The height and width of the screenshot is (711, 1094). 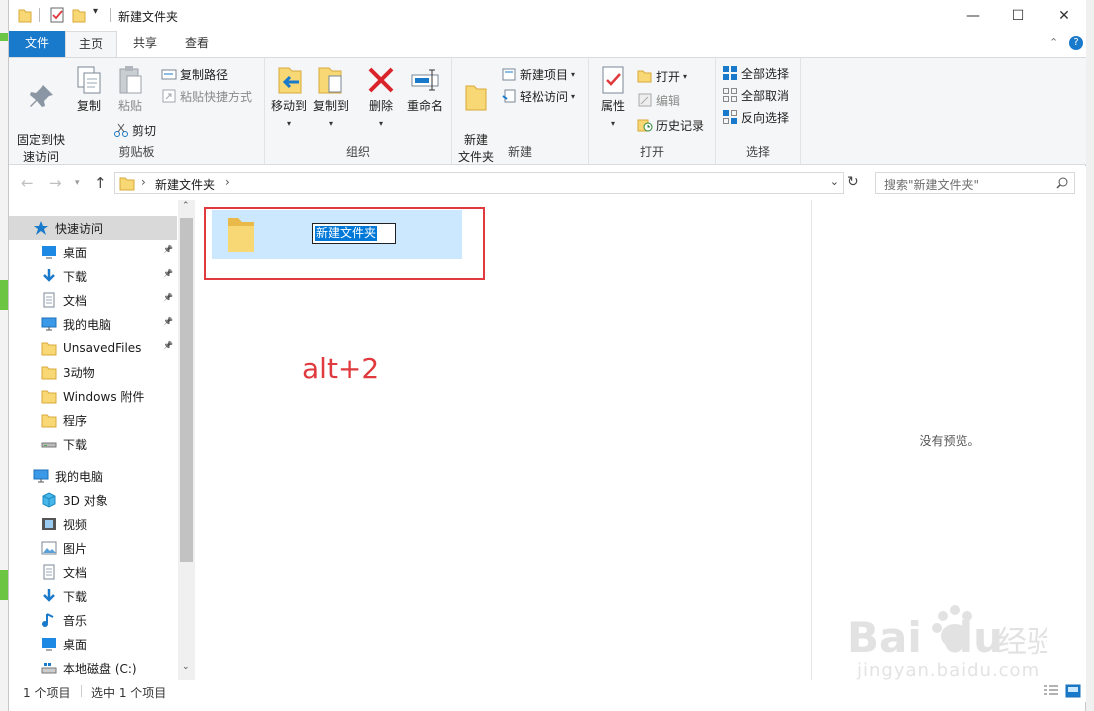 I want to click on select-all-button: 全部选择, so click(x=755, y=73).